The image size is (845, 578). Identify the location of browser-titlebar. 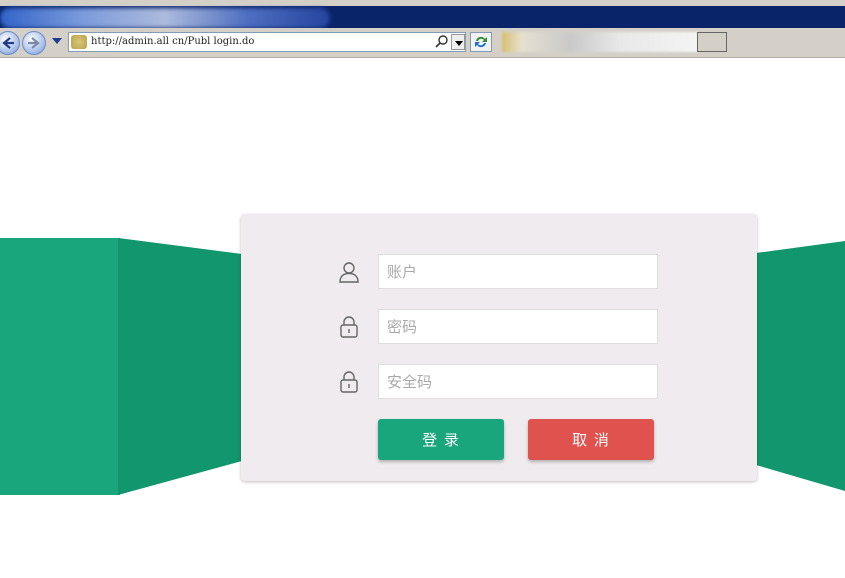
(422, 14).